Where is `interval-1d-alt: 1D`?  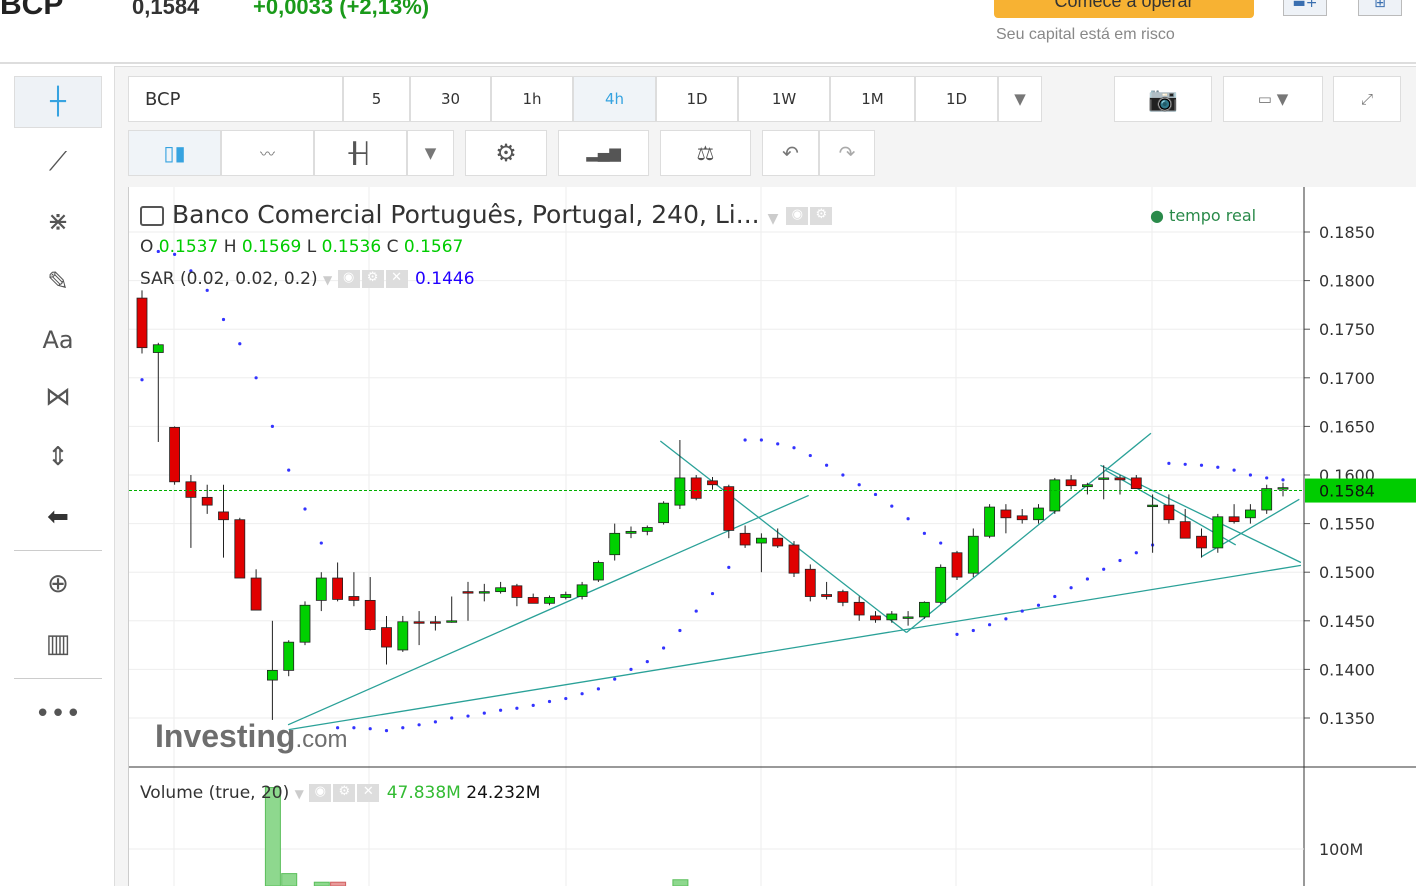 interval-1d-alt: 1D is located at coordinates (956, 99).